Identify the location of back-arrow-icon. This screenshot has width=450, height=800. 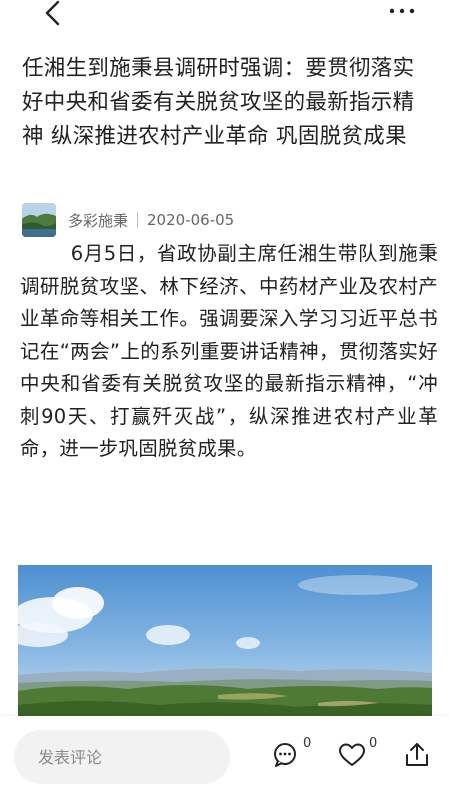
(52, 13).